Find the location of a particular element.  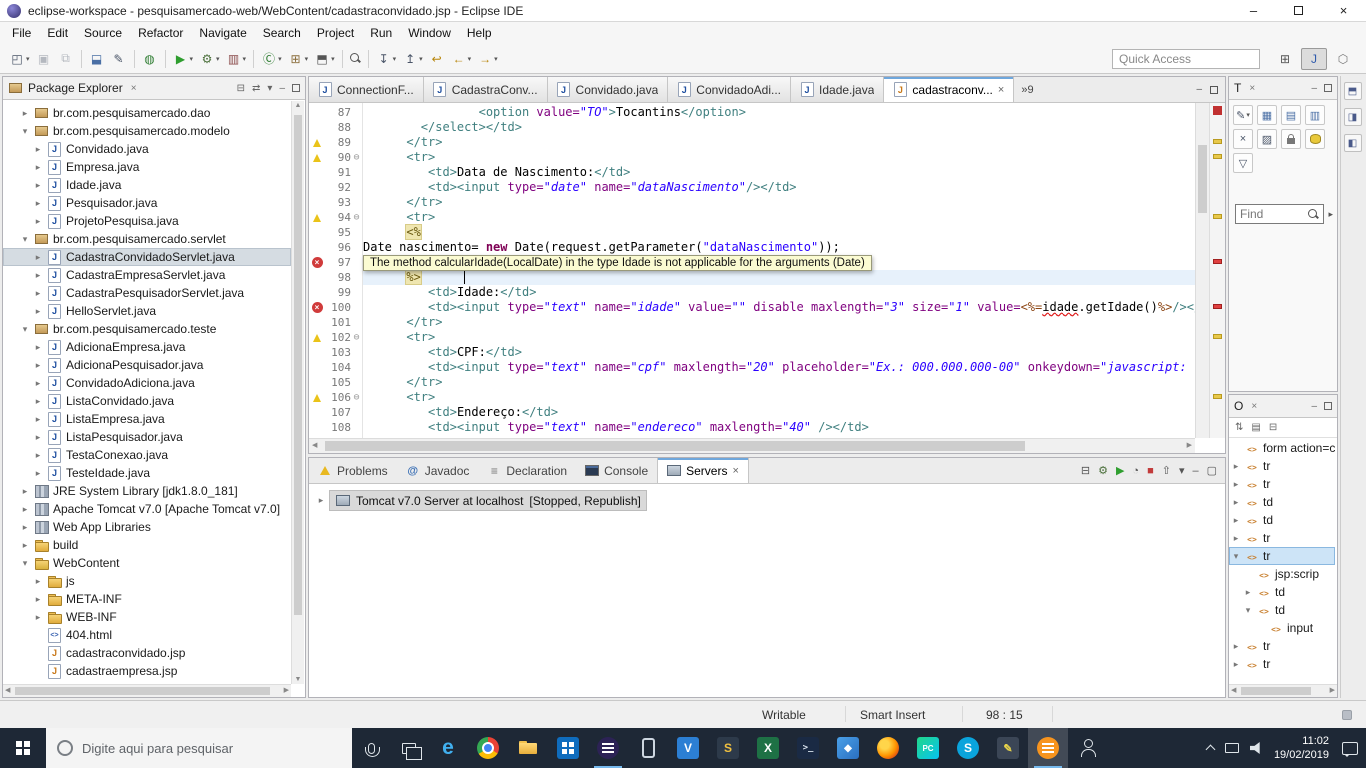

tree-item: ▸ CadastraEmpresaServlet.java is located at coordinates (147, 275).